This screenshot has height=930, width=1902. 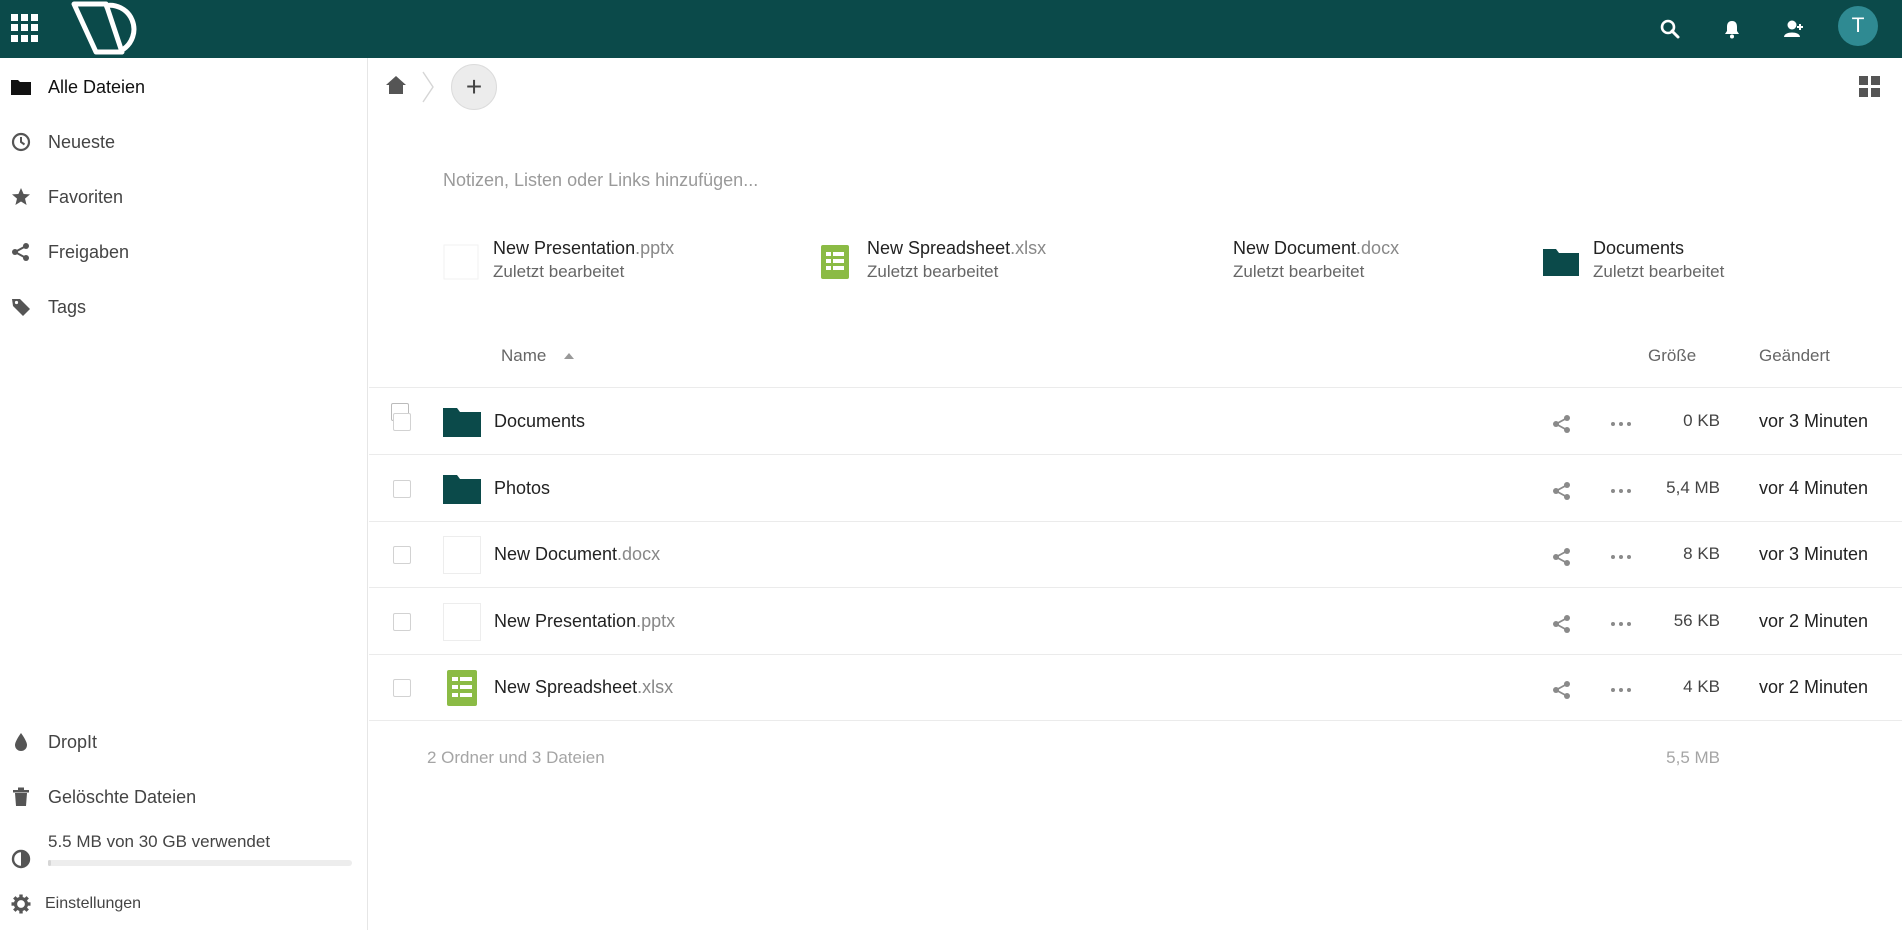 I want to click on file-count-summary: 2 Ordner und 3 Dateien, so click(x=516, y=757).